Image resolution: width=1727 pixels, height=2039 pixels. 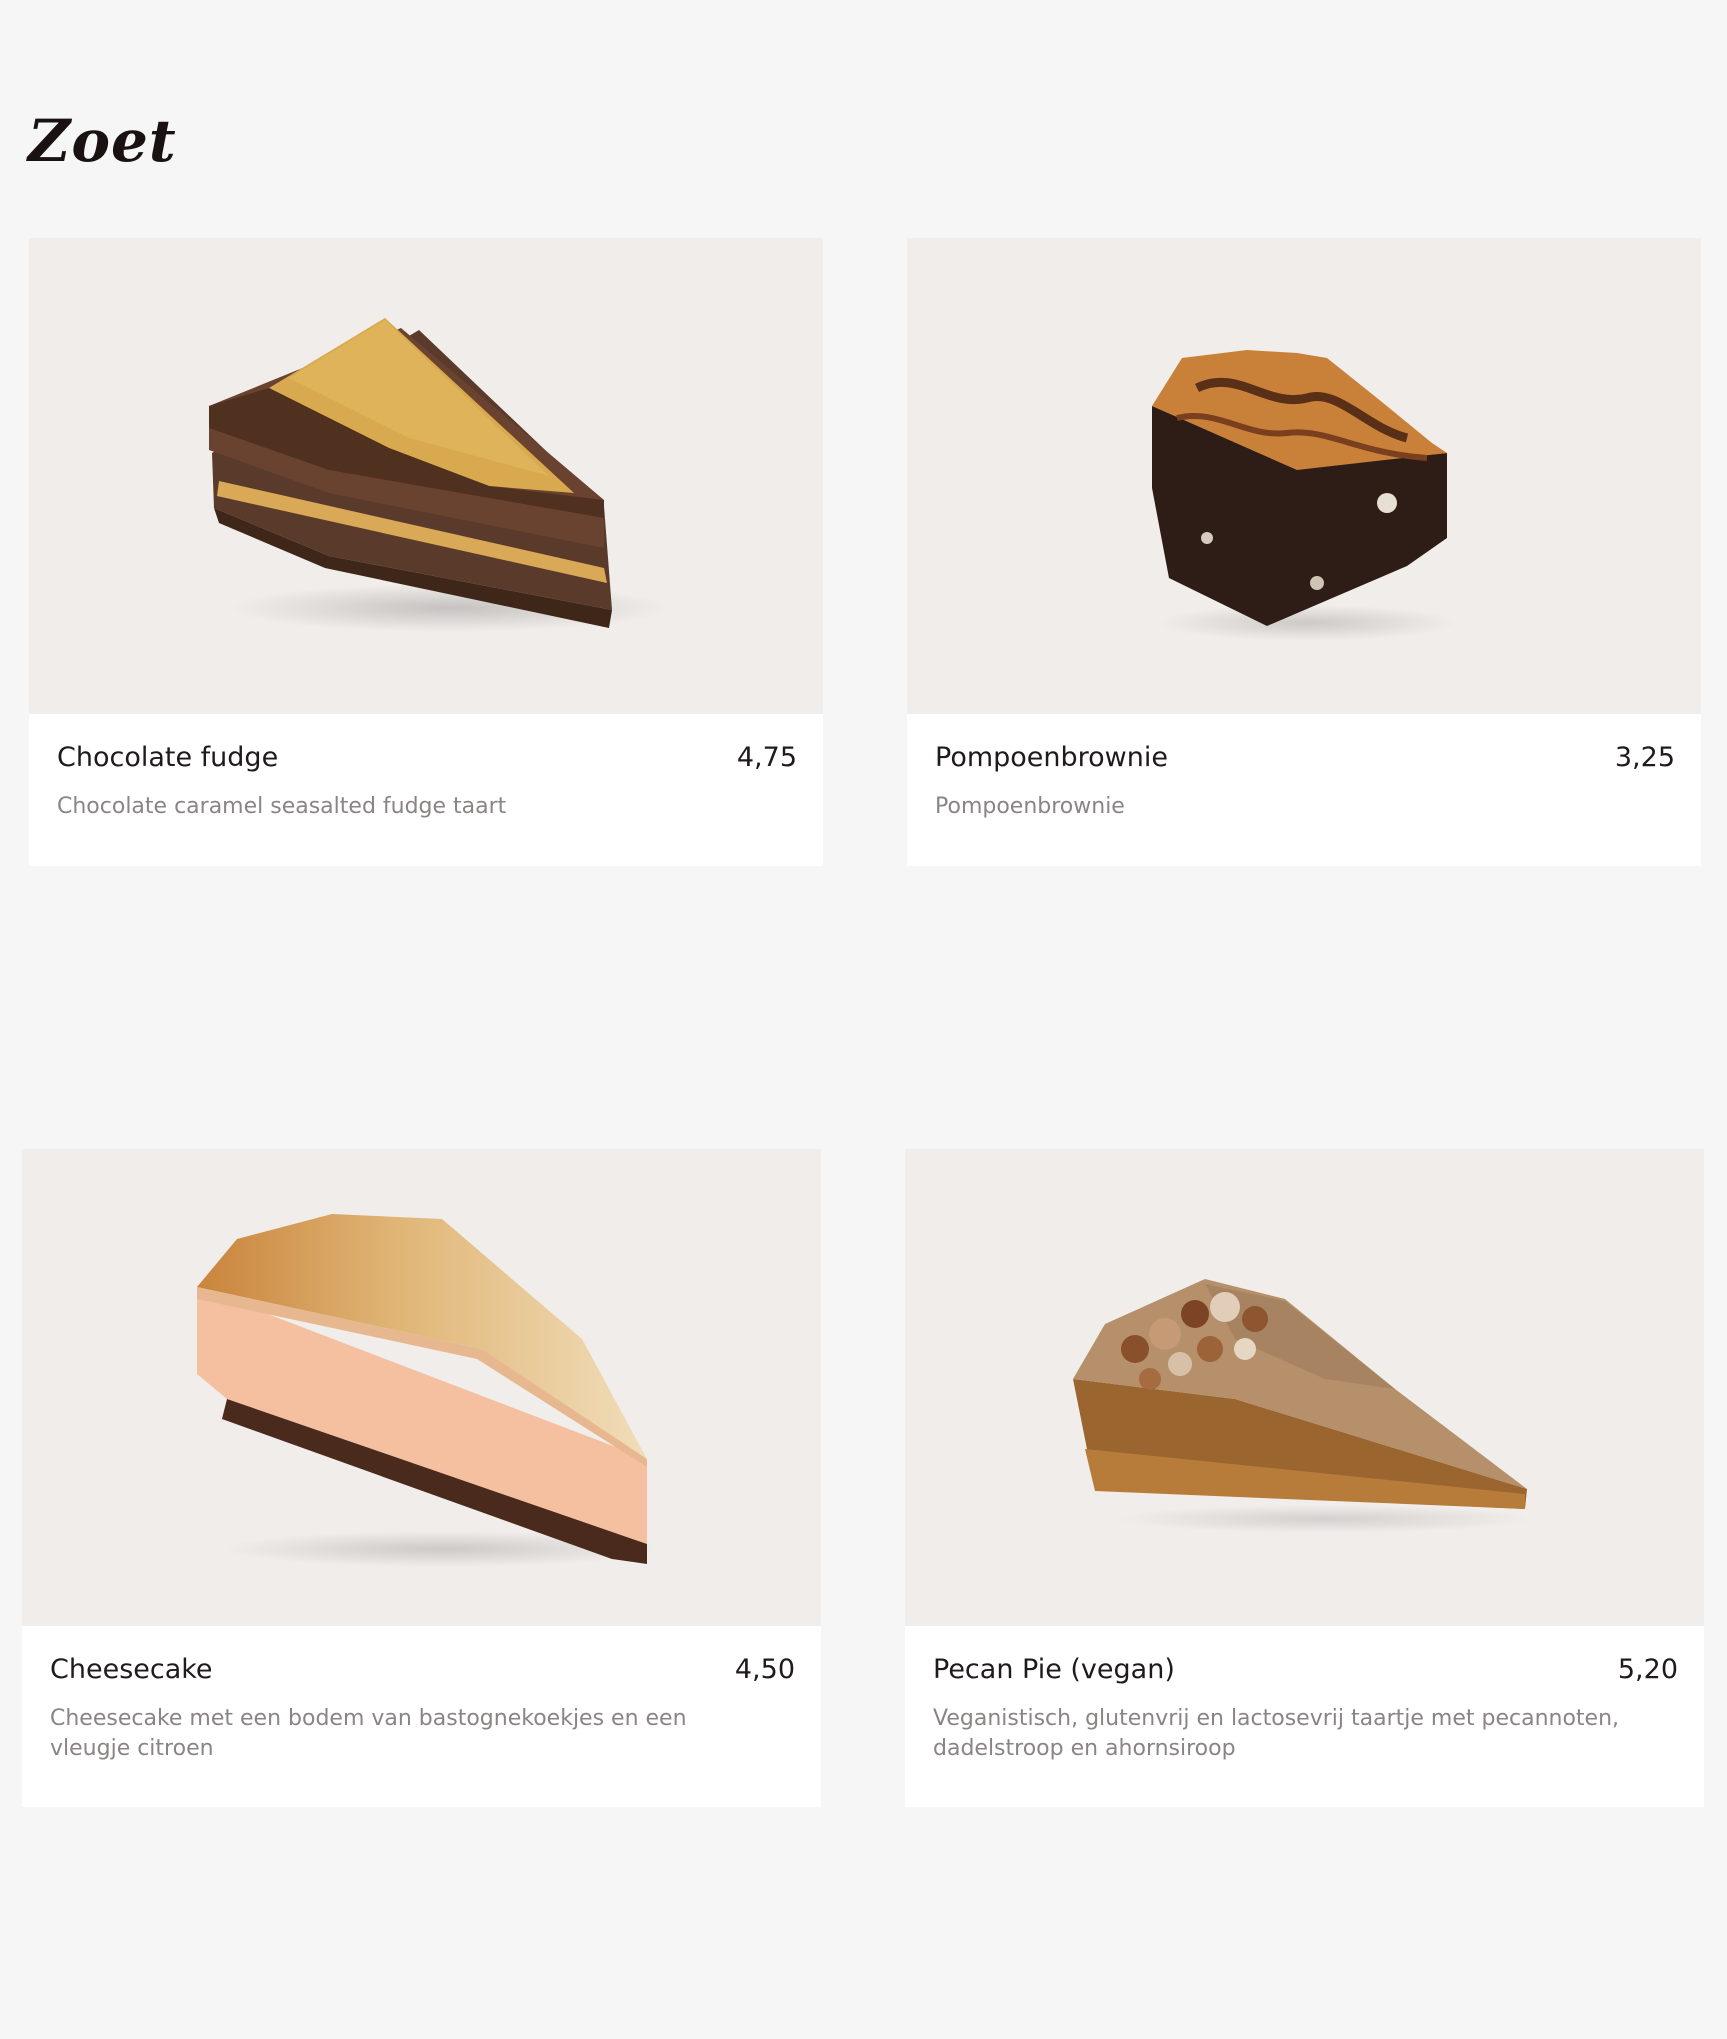 What do you see at coordinates (131, 1669) in the screenshot?
I see `product-name: Cheesecake` at bounding box center [131, 1669].